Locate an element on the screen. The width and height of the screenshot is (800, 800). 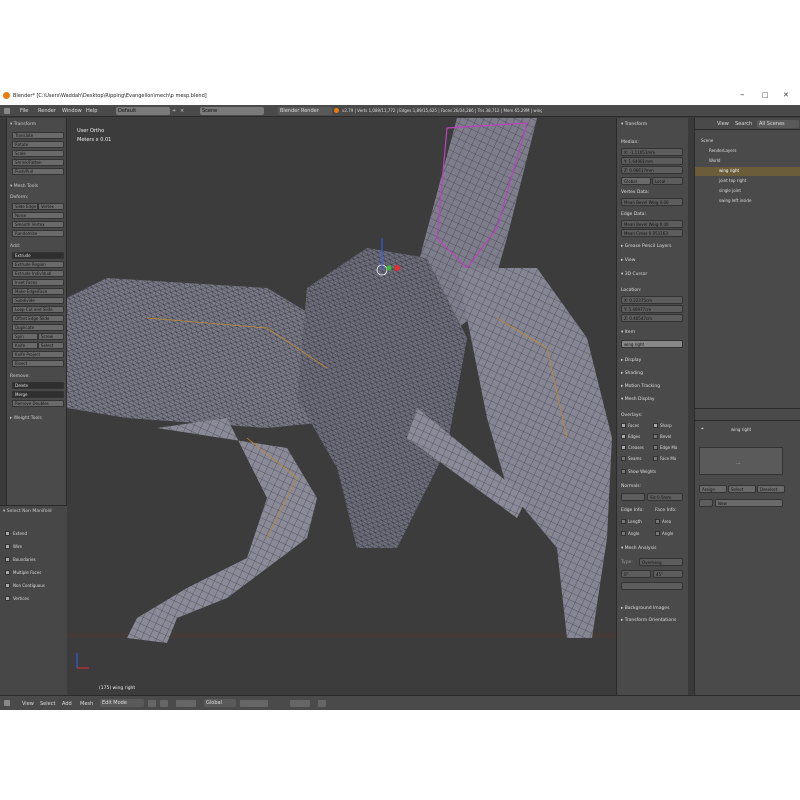
delete-button: Delete is located at coordinates (38, 385).